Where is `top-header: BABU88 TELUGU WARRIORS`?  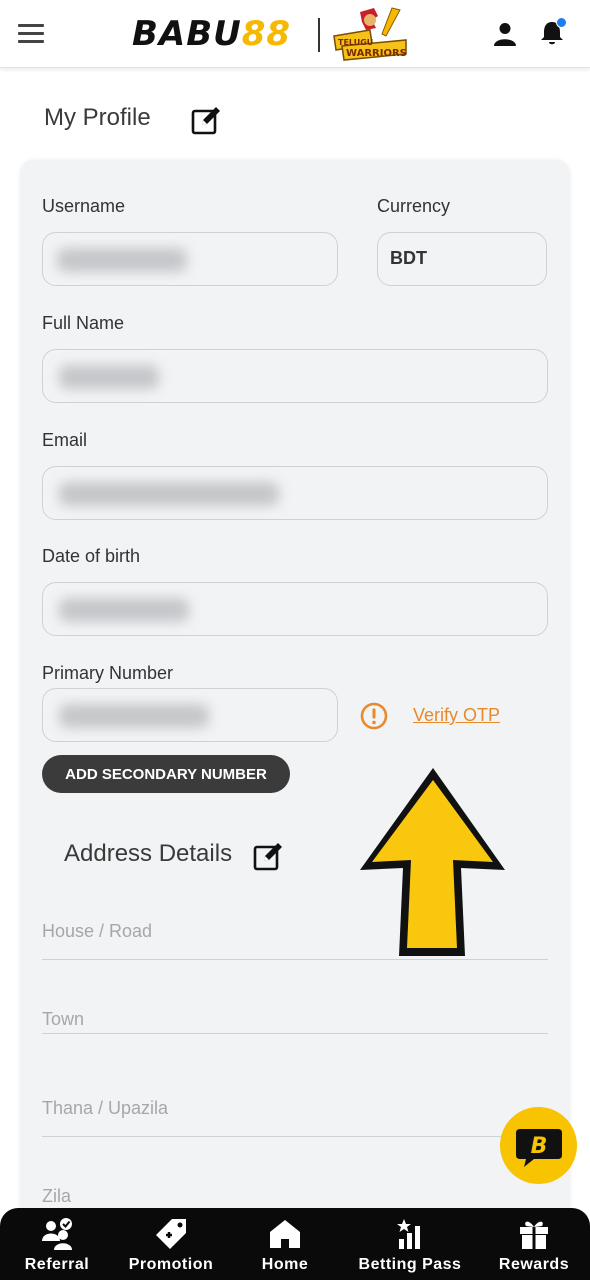
top-header: BABU88 TELUGU WARRIORS is located at coordinates (295, 34).